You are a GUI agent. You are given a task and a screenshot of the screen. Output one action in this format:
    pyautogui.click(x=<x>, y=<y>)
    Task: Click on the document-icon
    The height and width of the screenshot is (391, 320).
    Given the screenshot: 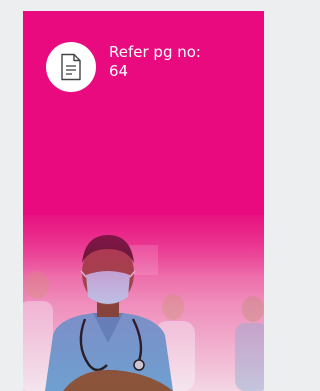 What is the action you would take?
    pyautogui.click(x=71, y=67)
    